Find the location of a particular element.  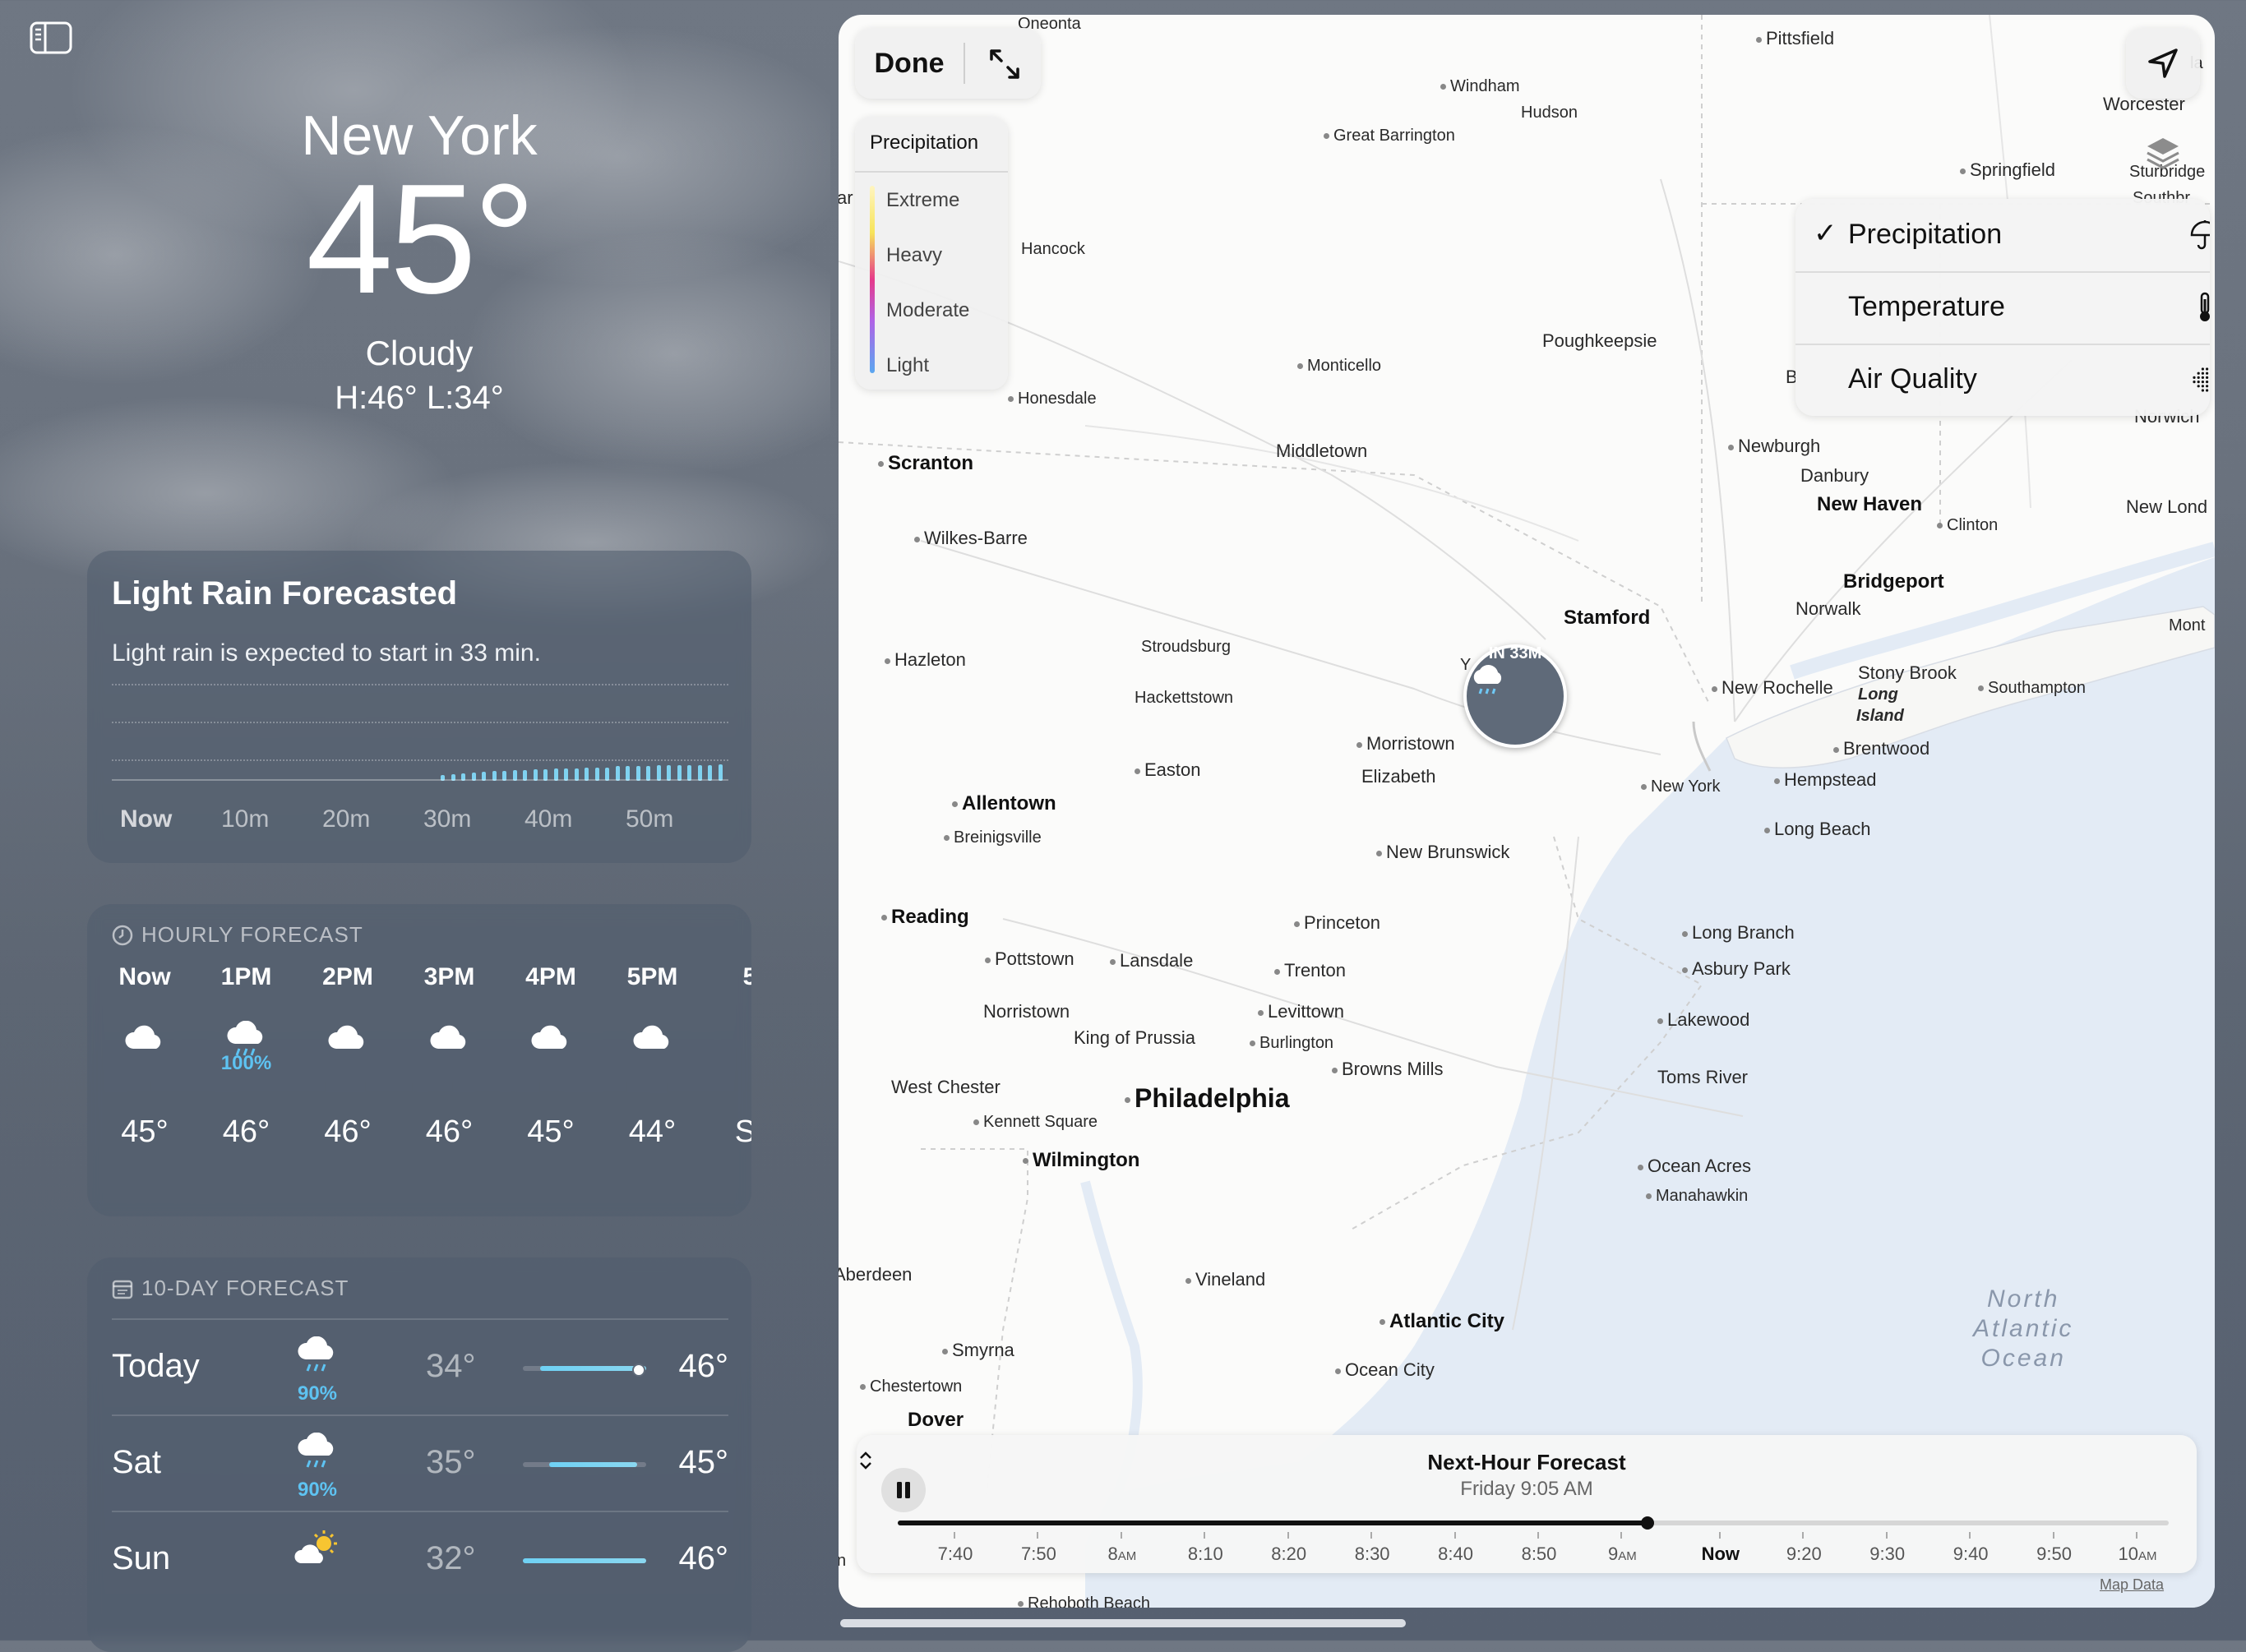

ten-day-header-label: 10-DAY FORECAST is located at coordinates (245, 1288).